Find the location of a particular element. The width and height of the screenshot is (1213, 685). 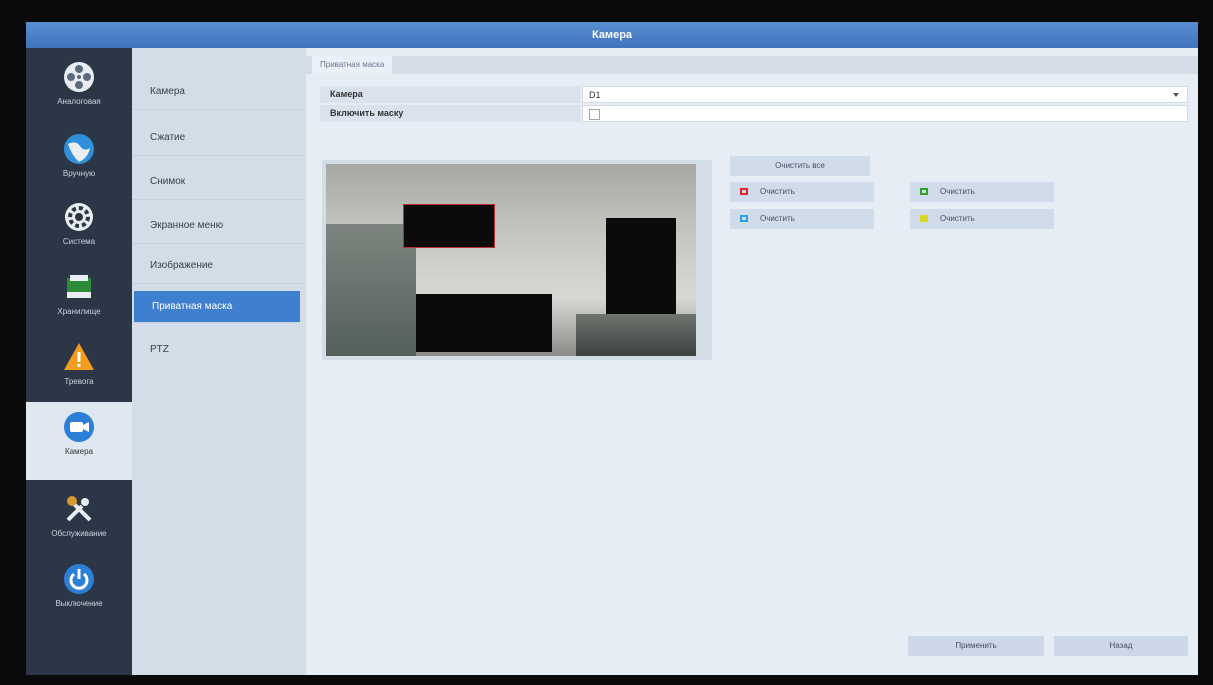

globe-icon is located at coordinates (79, 149).